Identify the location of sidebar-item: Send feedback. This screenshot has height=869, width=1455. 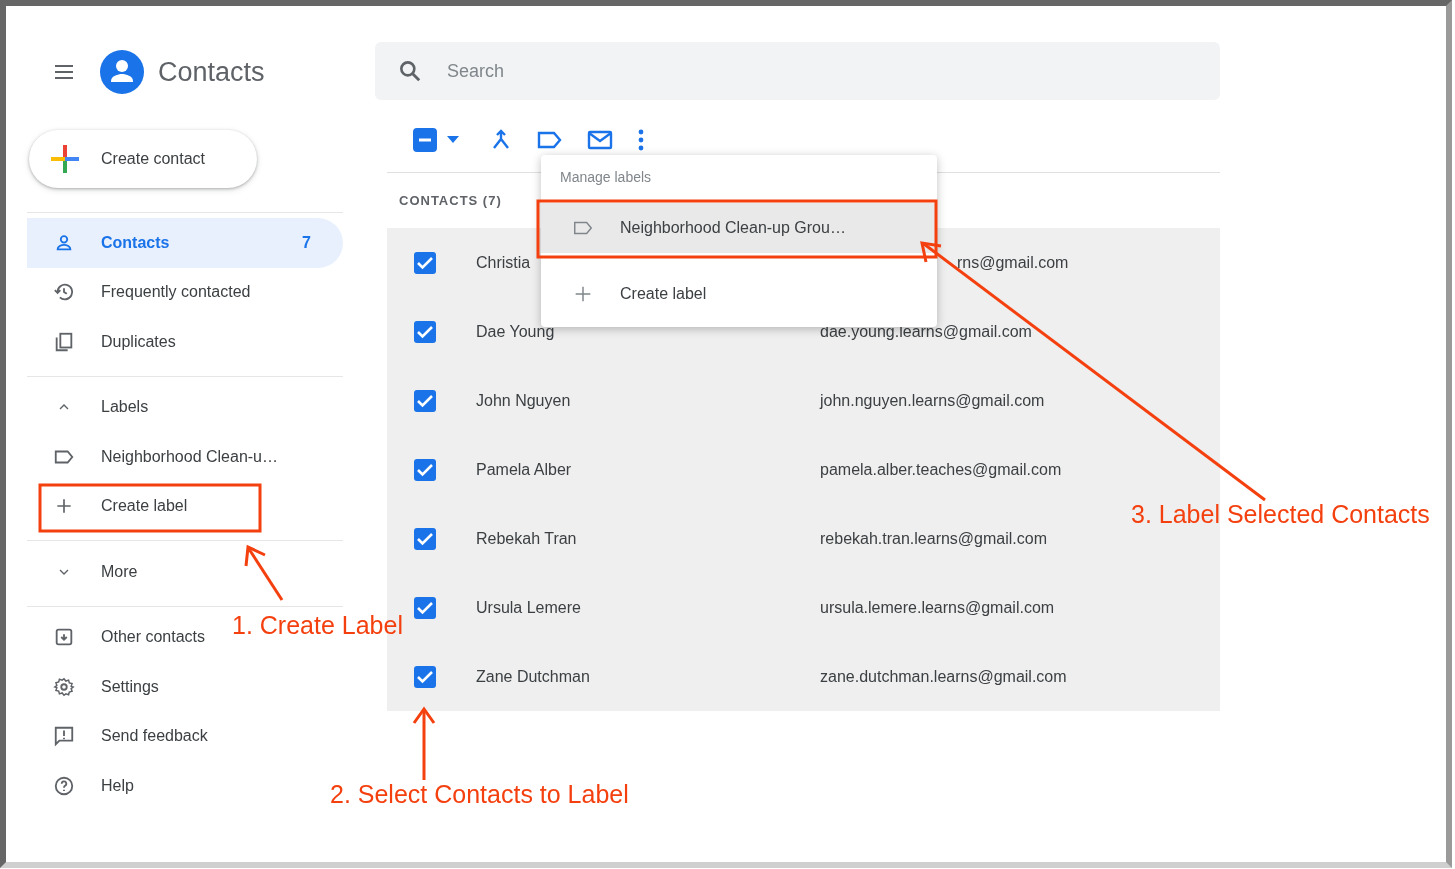
(121, 736).